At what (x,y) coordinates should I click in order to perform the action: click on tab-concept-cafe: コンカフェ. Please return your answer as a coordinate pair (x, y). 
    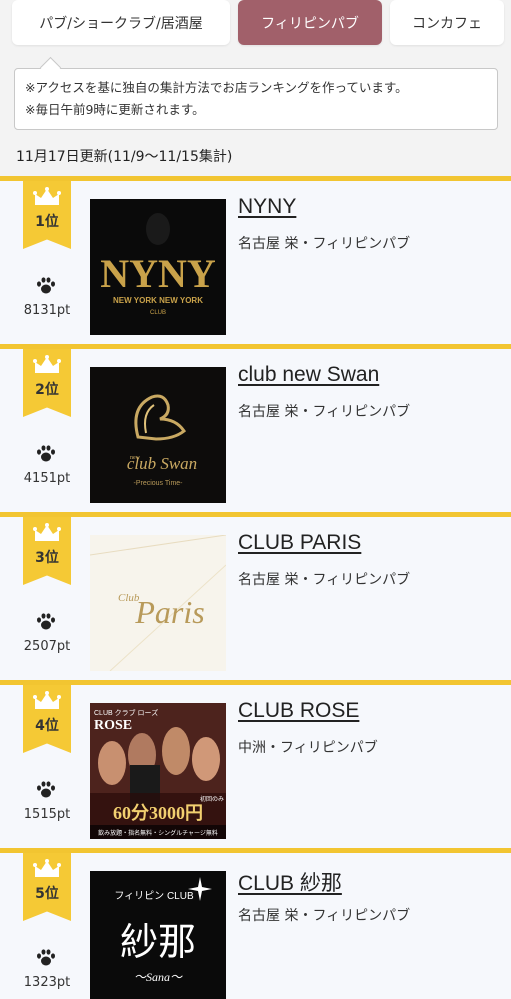
    Looking at the image, I should click on (447, 22).